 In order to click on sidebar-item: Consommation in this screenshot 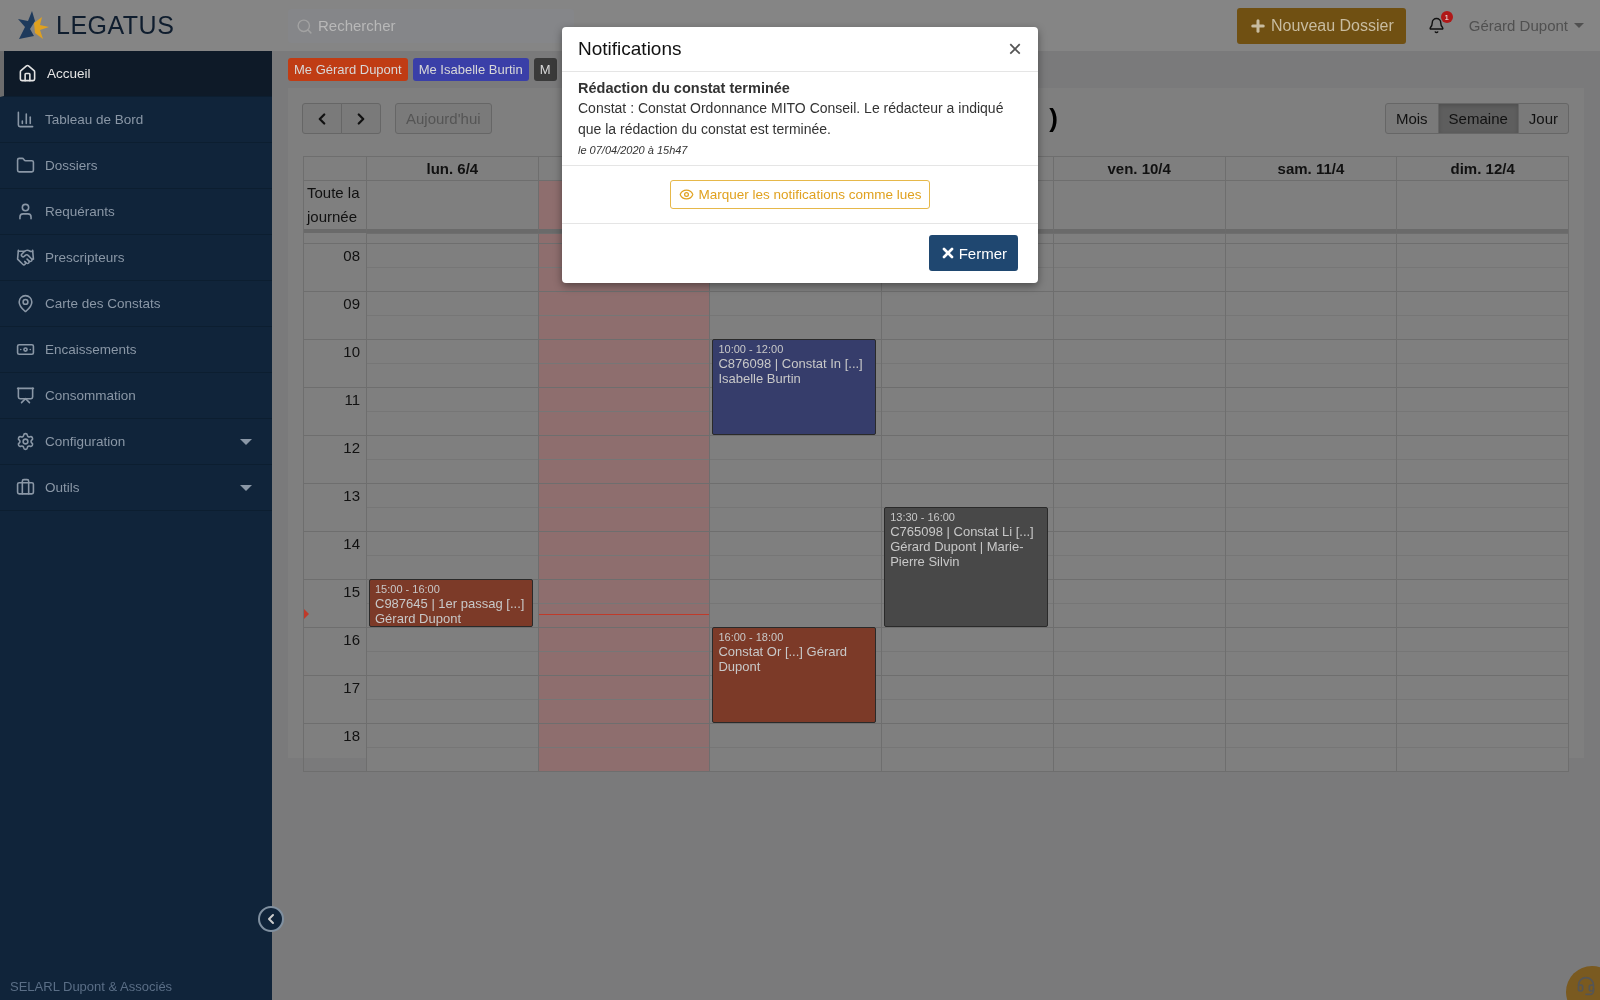, I will do `click(136, 396)`.